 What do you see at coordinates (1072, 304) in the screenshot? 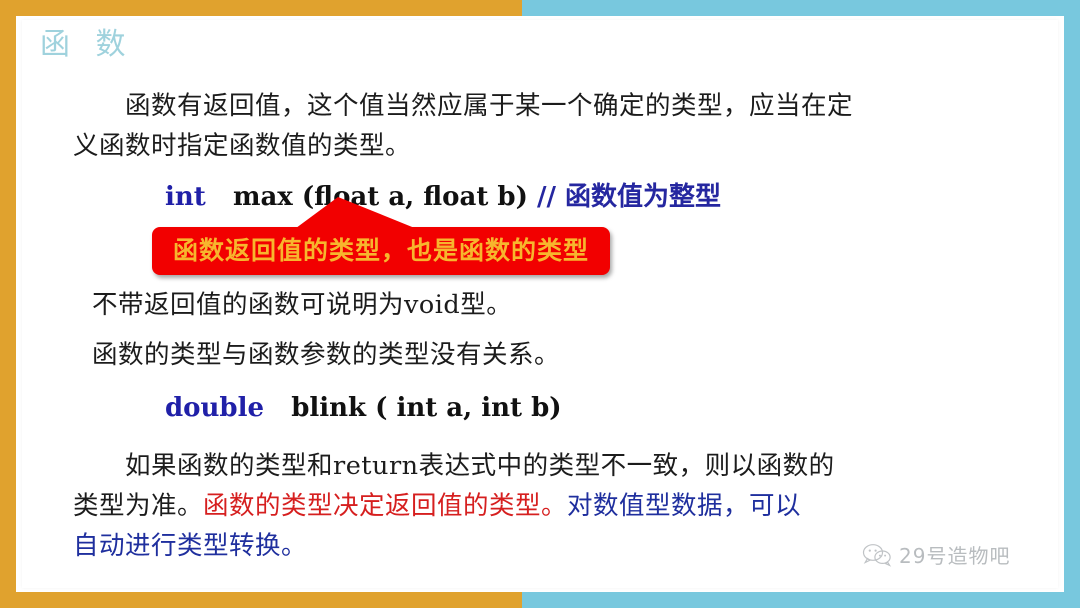
I see `border-bar-right` at bounding box center [1072, 304].